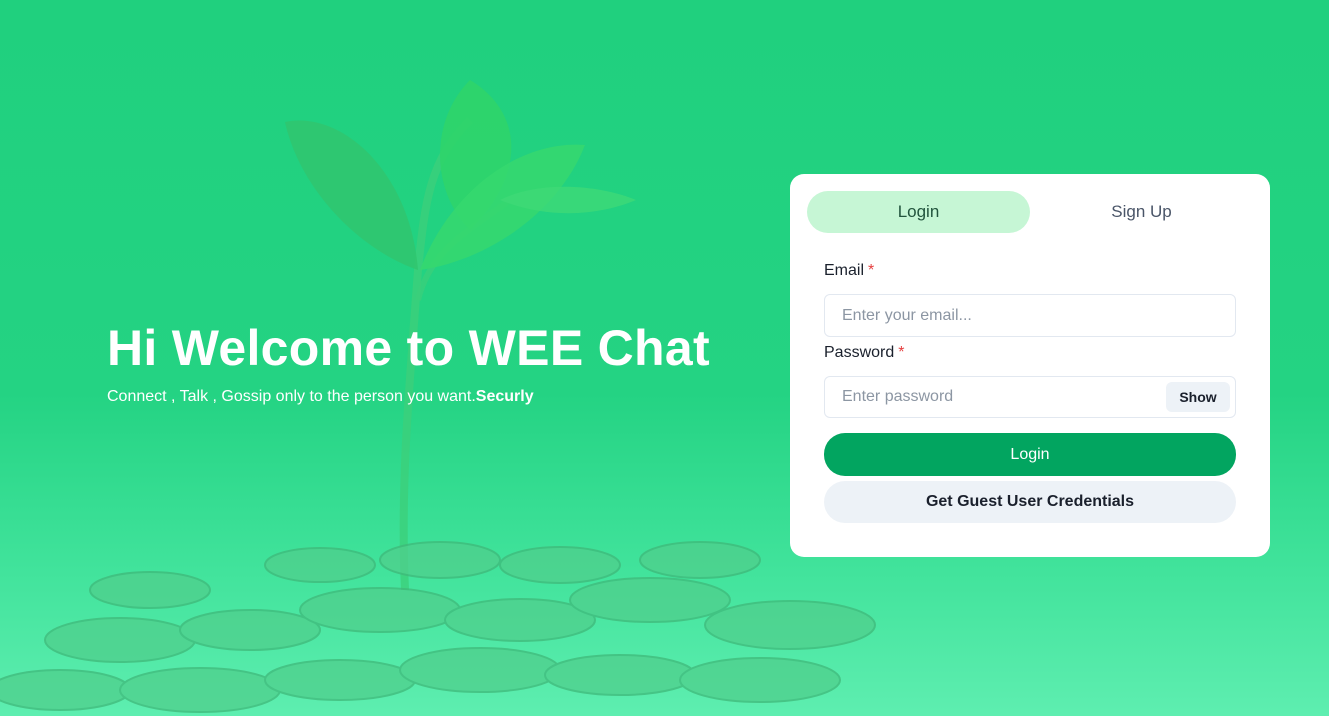 The width and height of the screenshot is (1329, 716). I want to click on show-password-button: Show, so click(1198, 397).